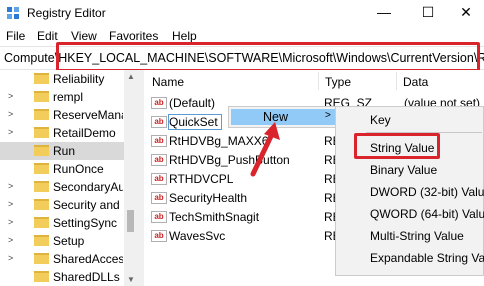 The width and height of the screenshot is (484, 286). I want to click on tree-scrollbar: ▲ ▼, so click(130, 178).